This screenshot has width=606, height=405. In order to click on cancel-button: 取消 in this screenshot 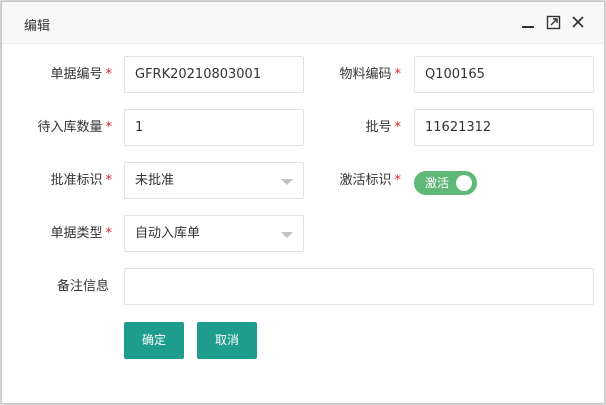, I will do `click(227, 340)`.